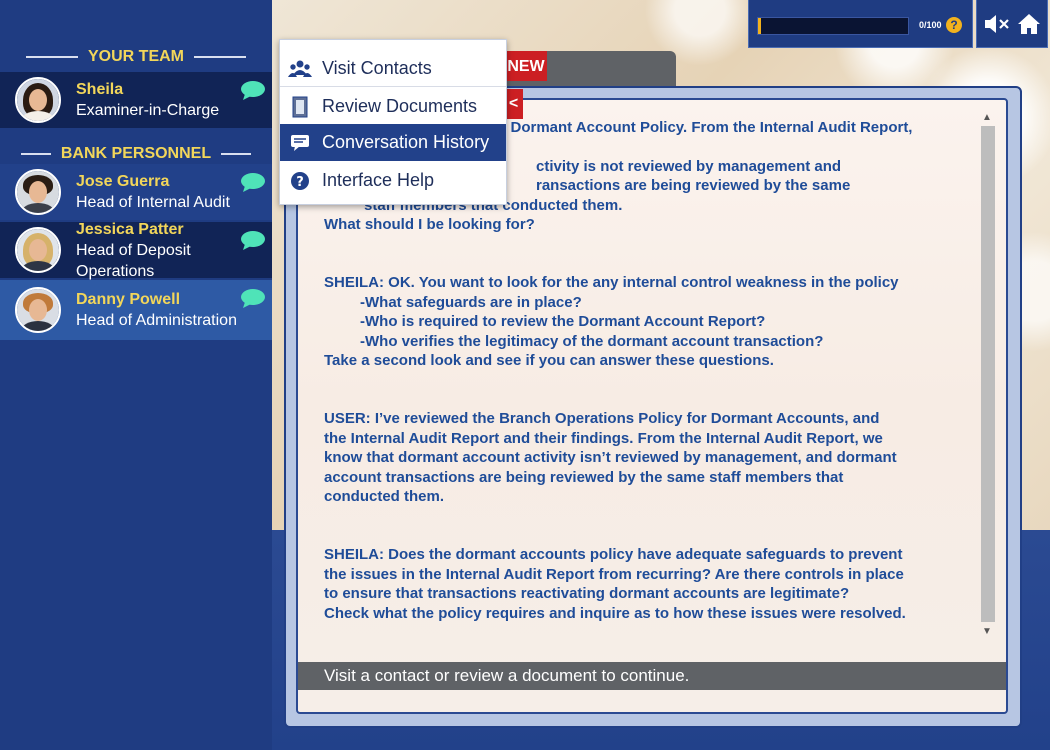 This screenshot has width=1050, height=750. What do you see at coordinates (136, 192) in the screenshot?
I see `contact-jose-guerra: Jose Guerra Head of Internal Audit` at bounding box center [136, 192].